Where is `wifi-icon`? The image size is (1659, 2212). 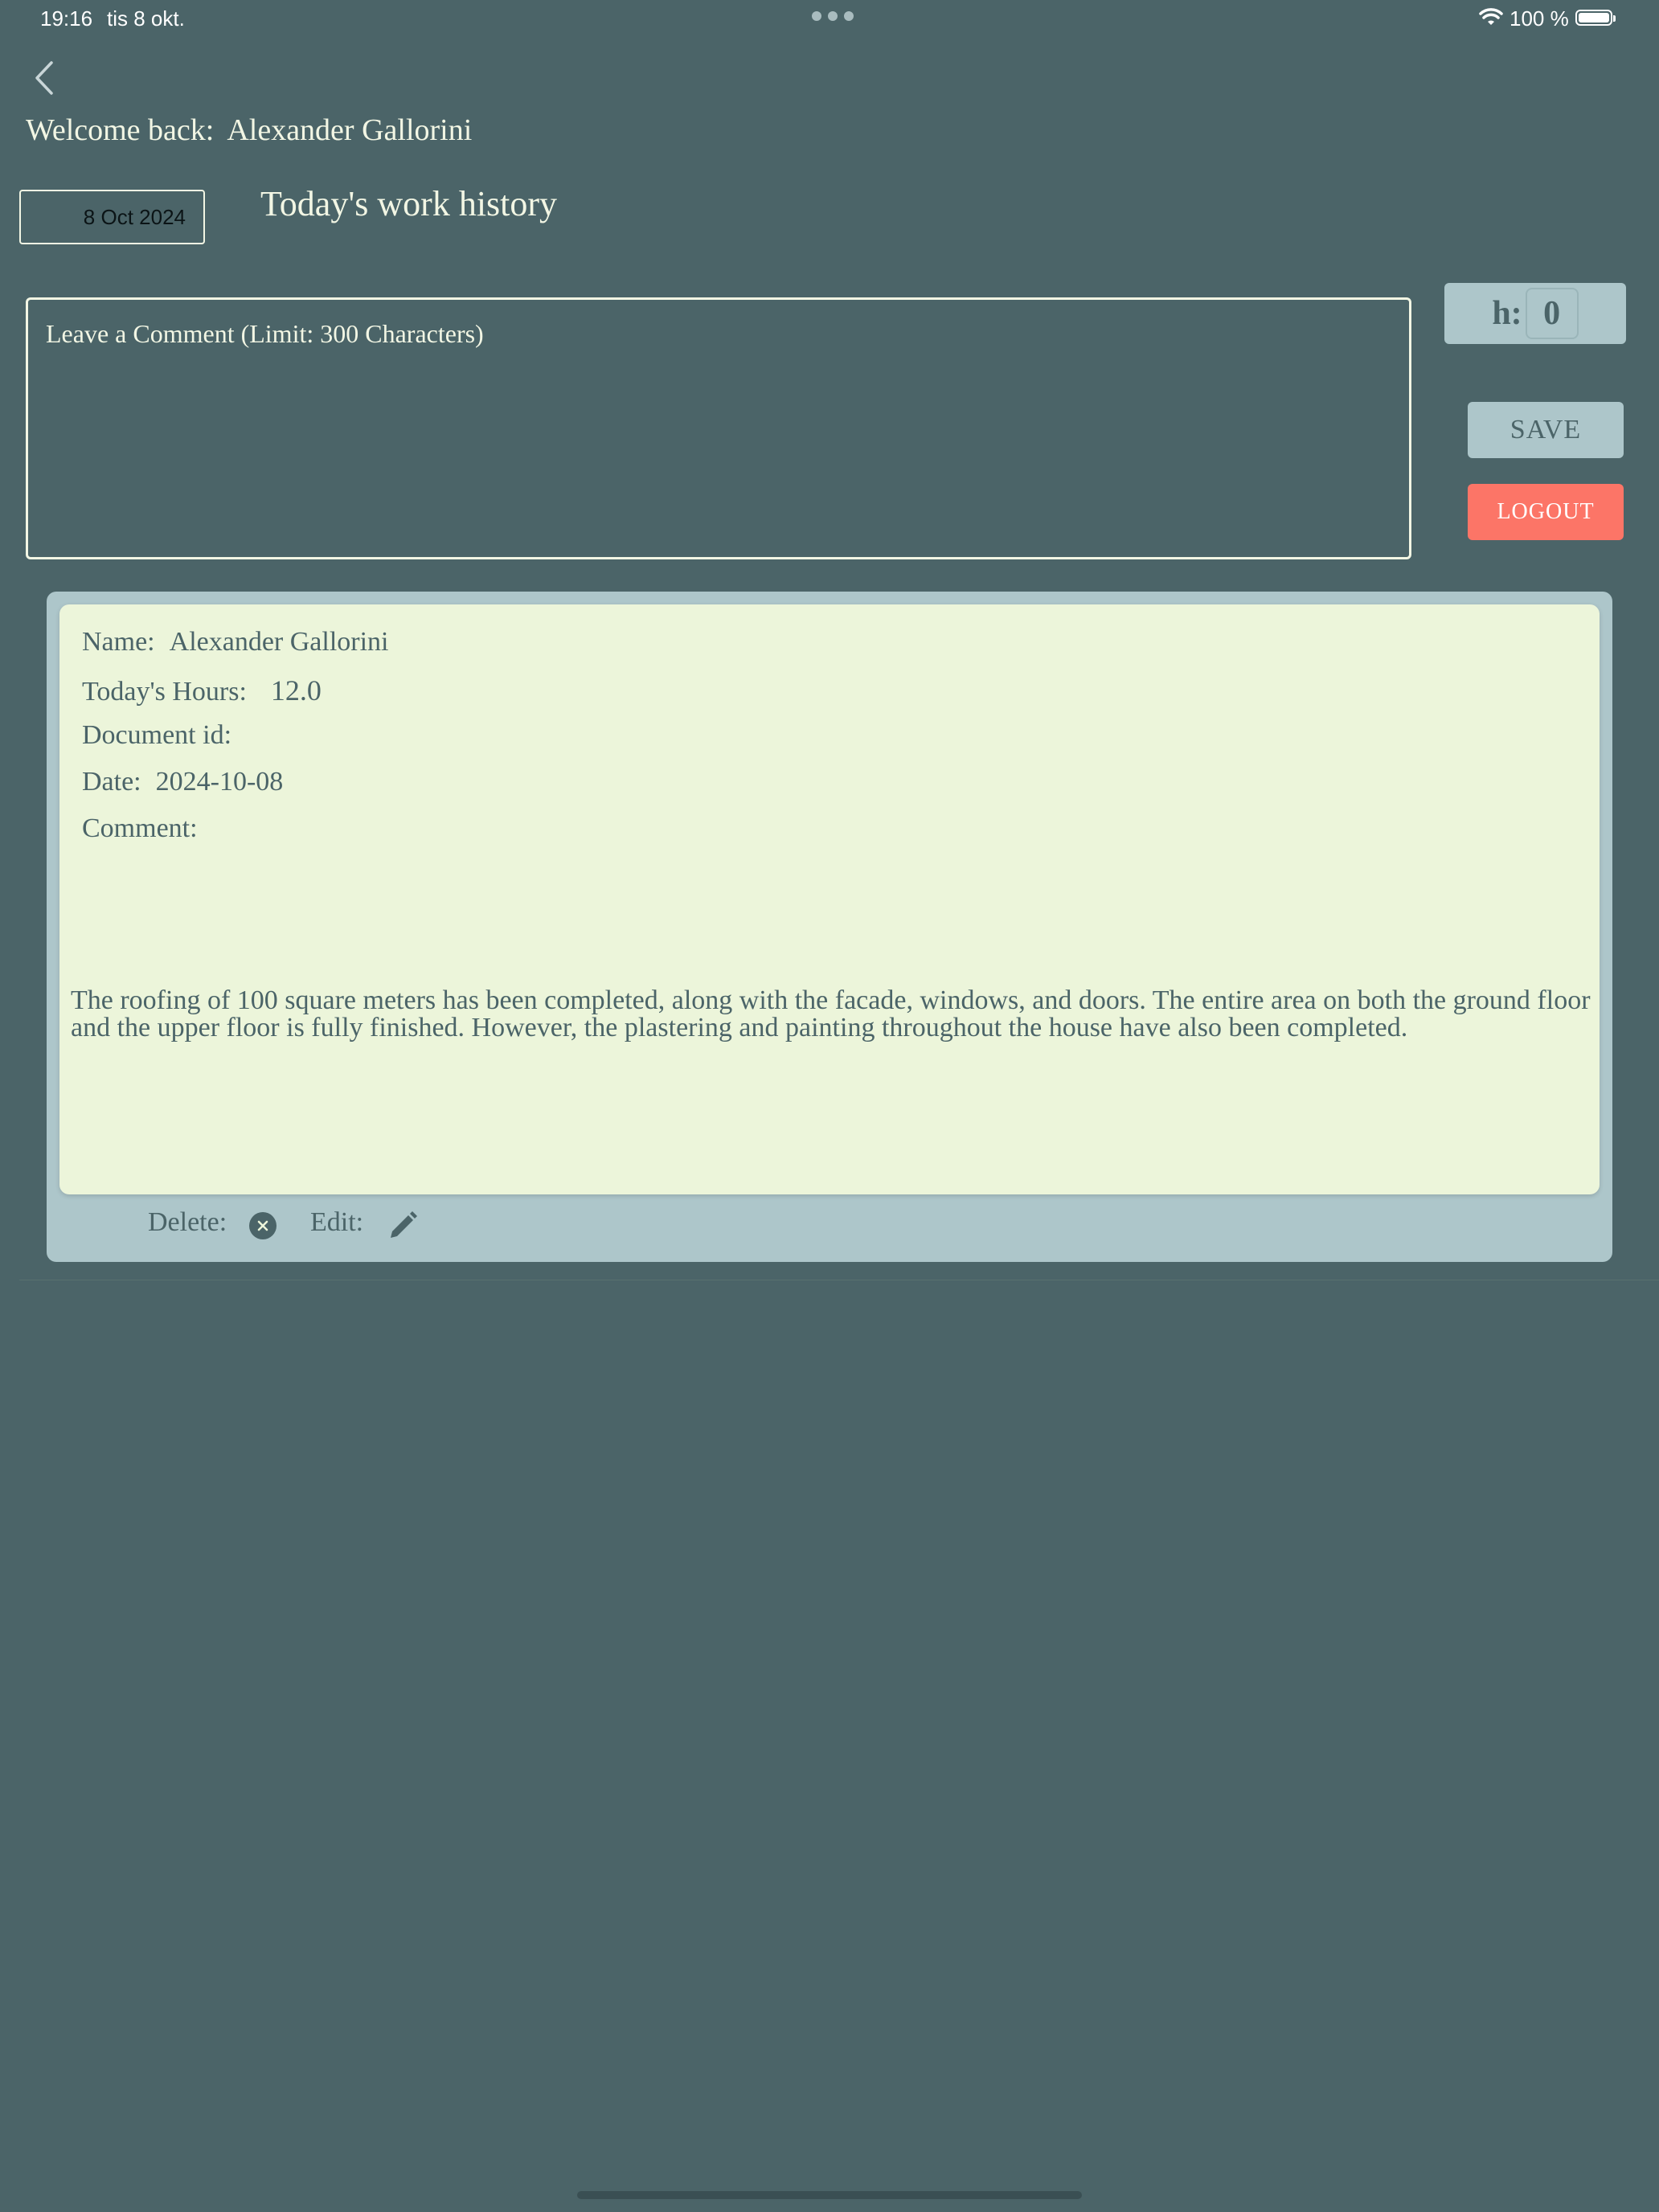 wifi-icon is located at coordinates (1491, 19).